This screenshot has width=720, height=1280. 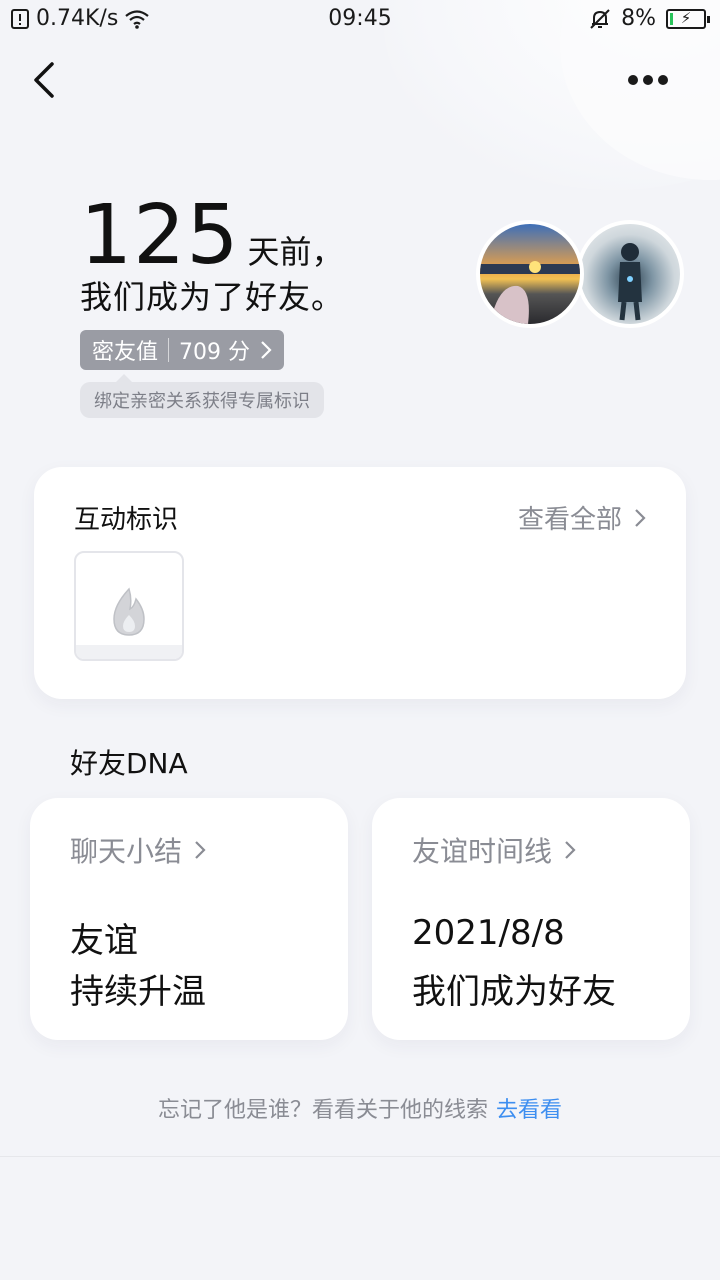 What do you see at coordinates (569, 520) in the screenshot?
I see `view-all-label: 查看全部` at bounding box center [569, 520].